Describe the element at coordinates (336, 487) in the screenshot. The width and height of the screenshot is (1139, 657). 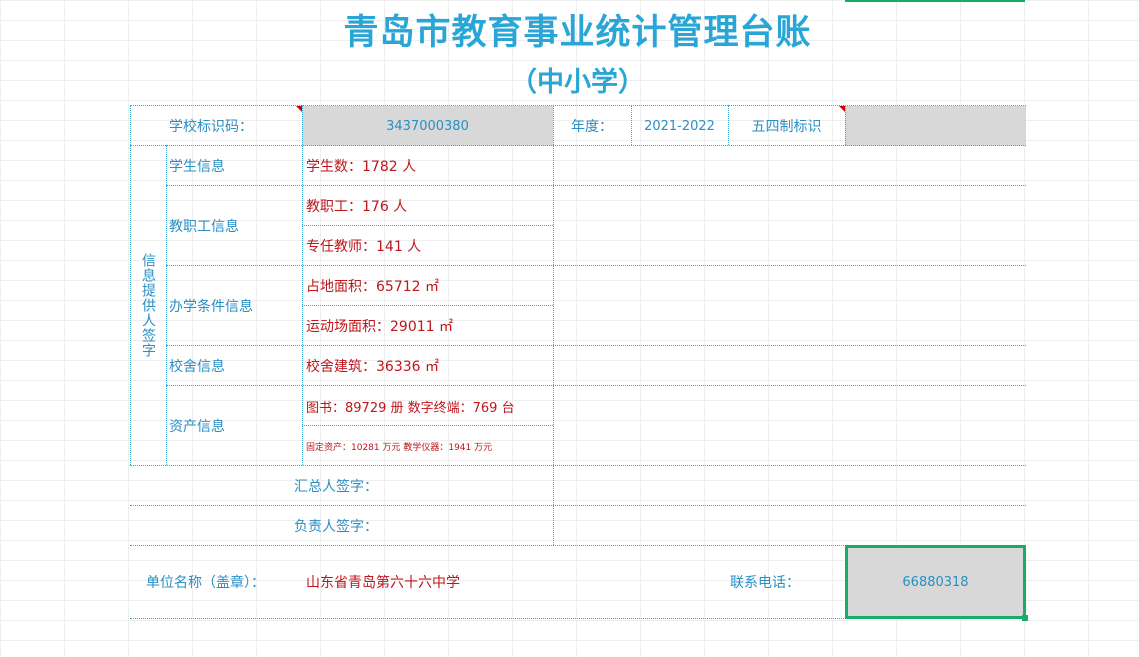
I see `summary-signer-label: 汇总人签字：` at that location.